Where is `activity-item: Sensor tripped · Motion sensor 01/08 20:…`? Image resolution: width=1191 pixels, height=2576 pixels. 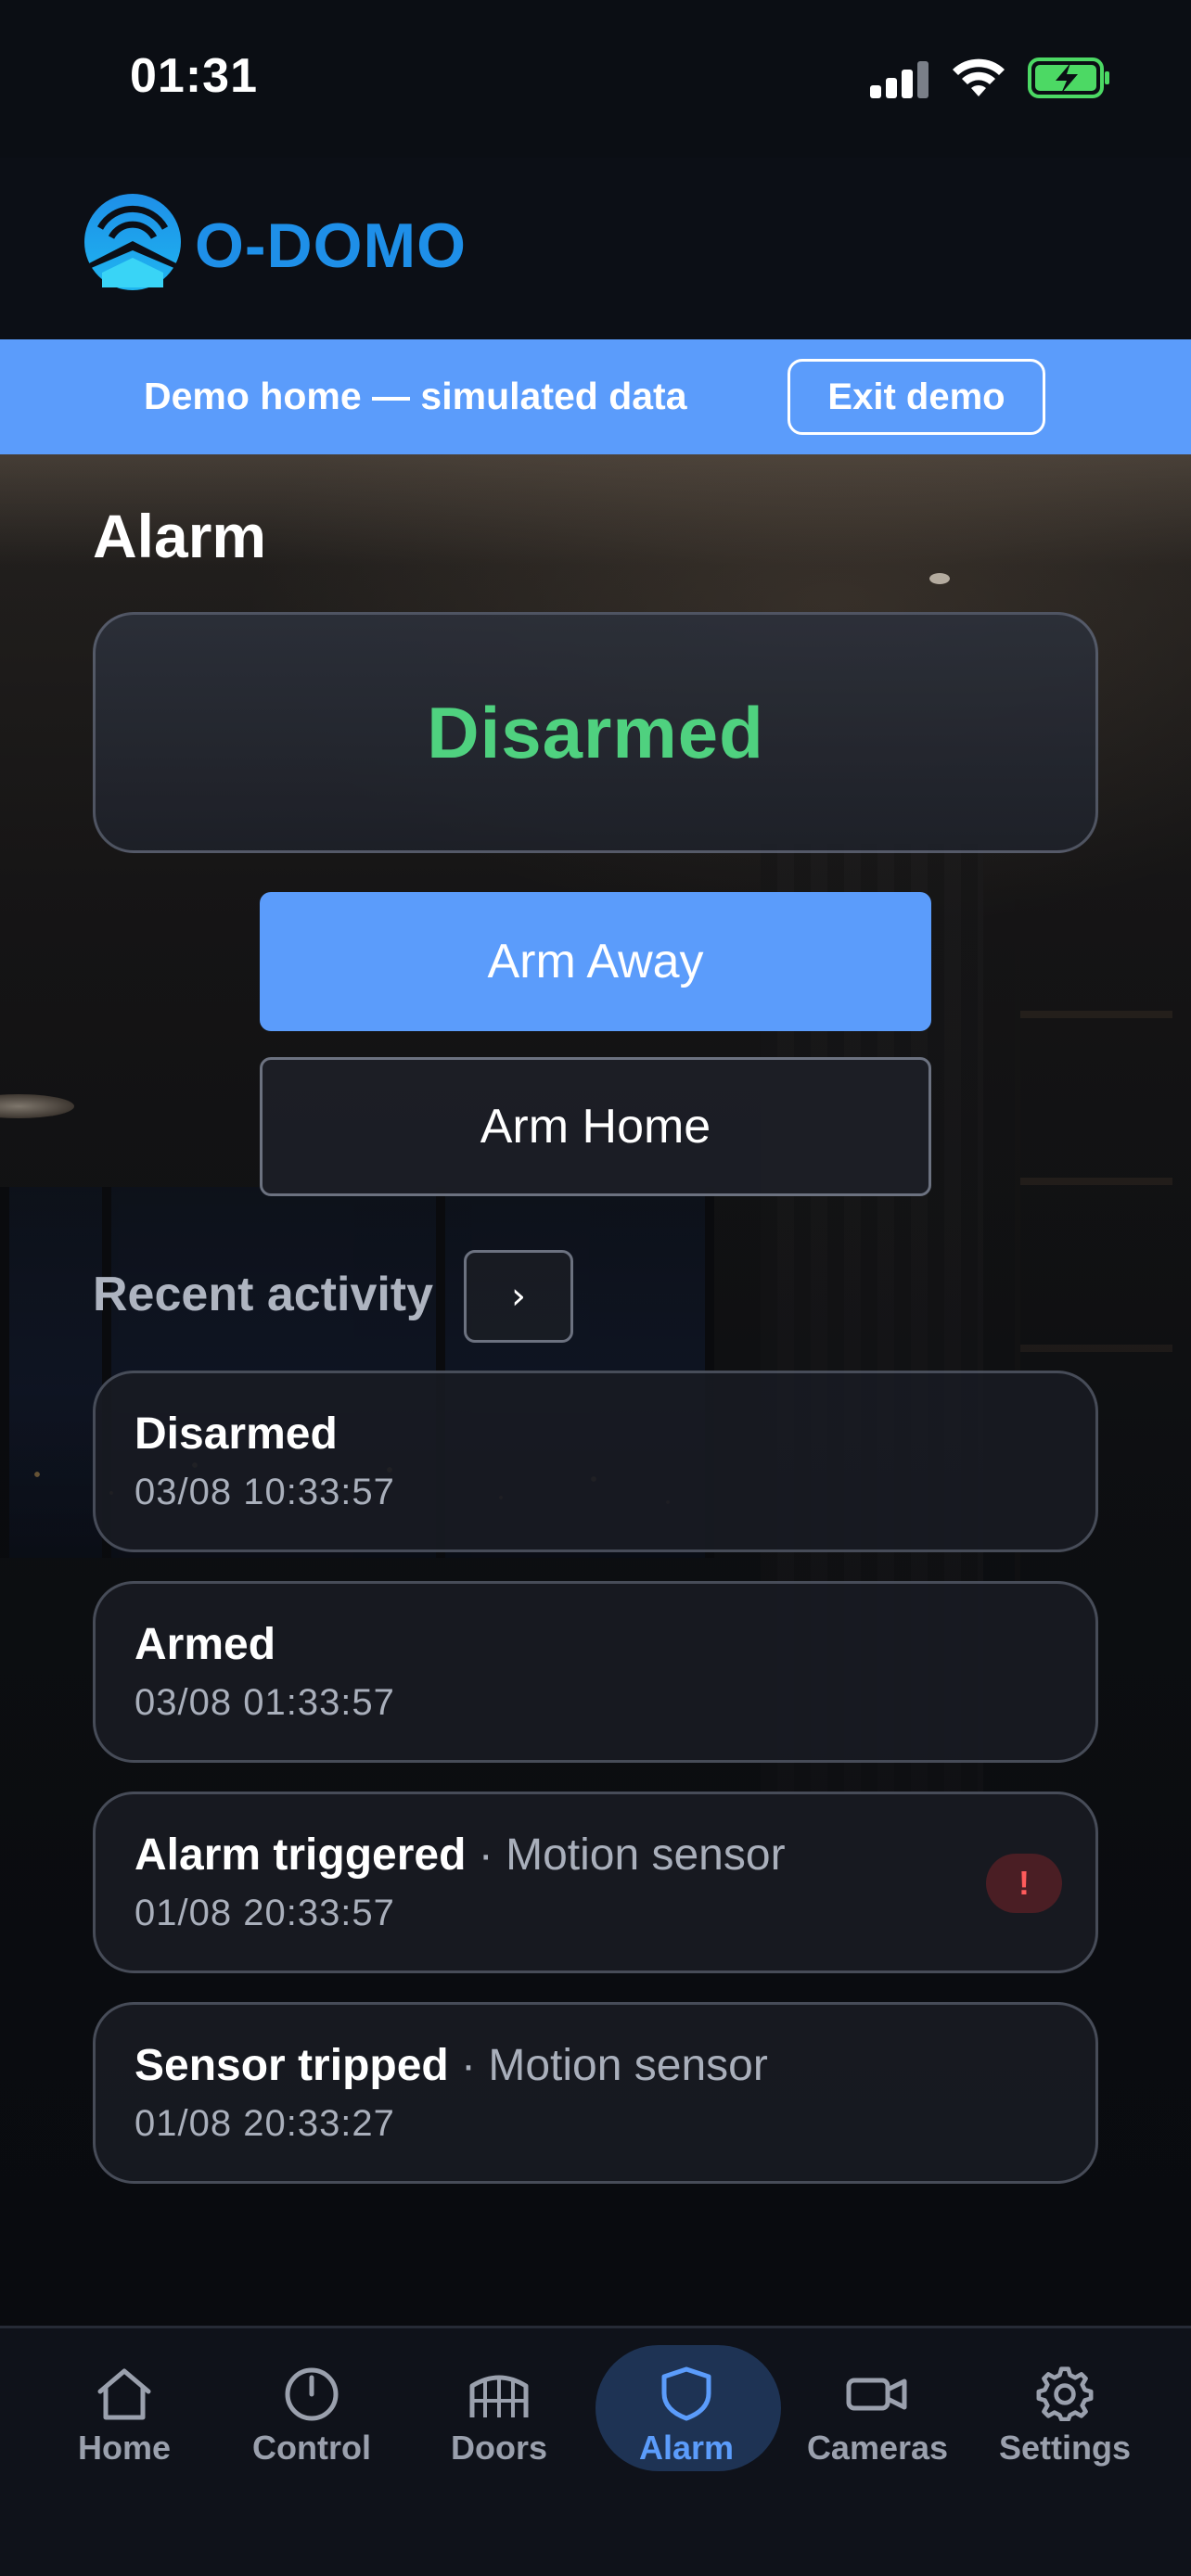 activity-item: Sensor tripped · Motion sensor 01/08 20:… is located at coordinates (595, 2093).